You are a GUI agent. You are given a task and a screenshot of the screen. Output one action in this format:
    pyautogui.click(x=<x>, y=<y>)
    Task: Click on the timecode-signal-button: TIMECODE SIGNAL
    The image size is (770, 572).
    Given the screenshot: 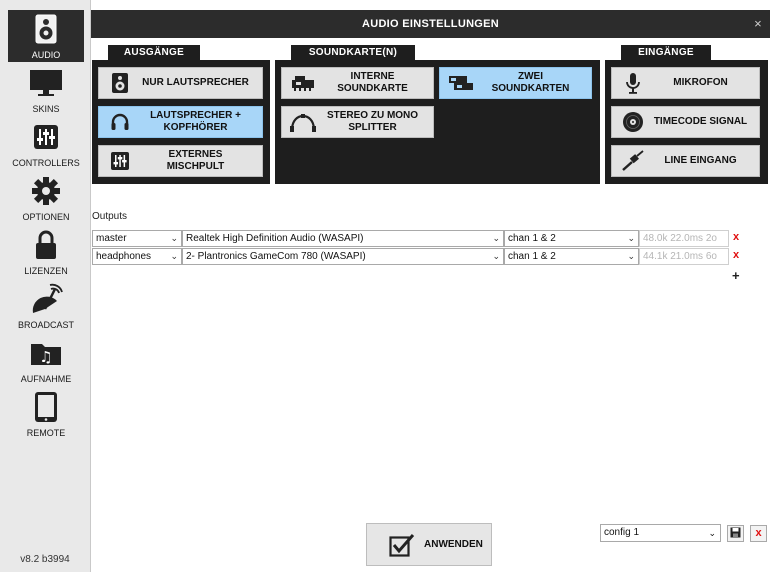 What is the action you would take?
    pyautogui.click(x=685, y=122)
    